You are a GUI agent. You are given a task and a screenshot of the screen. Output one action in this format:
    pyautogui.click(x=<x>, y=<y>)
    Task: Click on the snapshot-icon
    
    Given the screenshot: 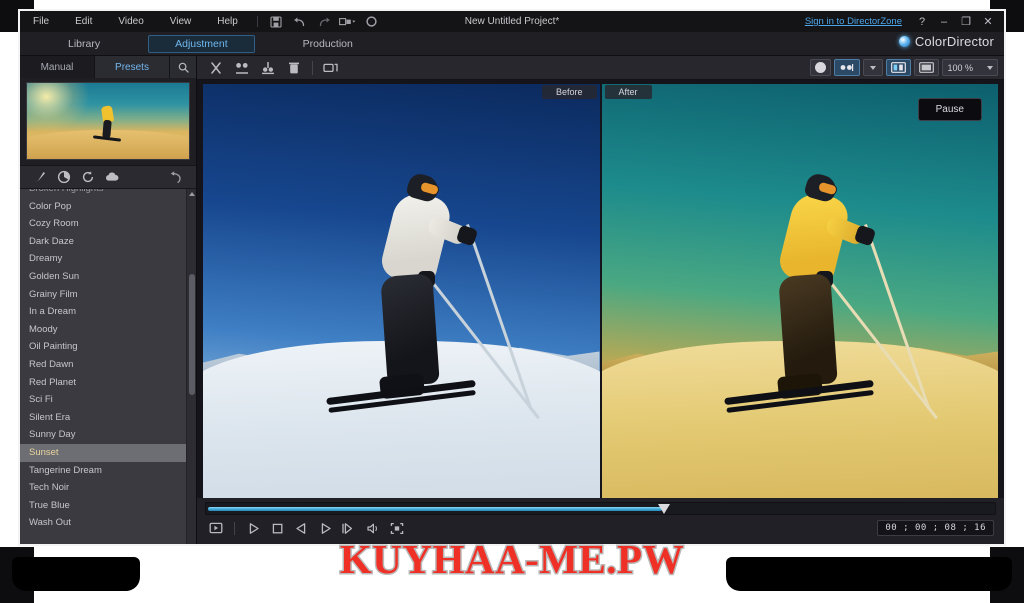 What is the action you would take?
    pyautogui.click(x=276, y=22)
    